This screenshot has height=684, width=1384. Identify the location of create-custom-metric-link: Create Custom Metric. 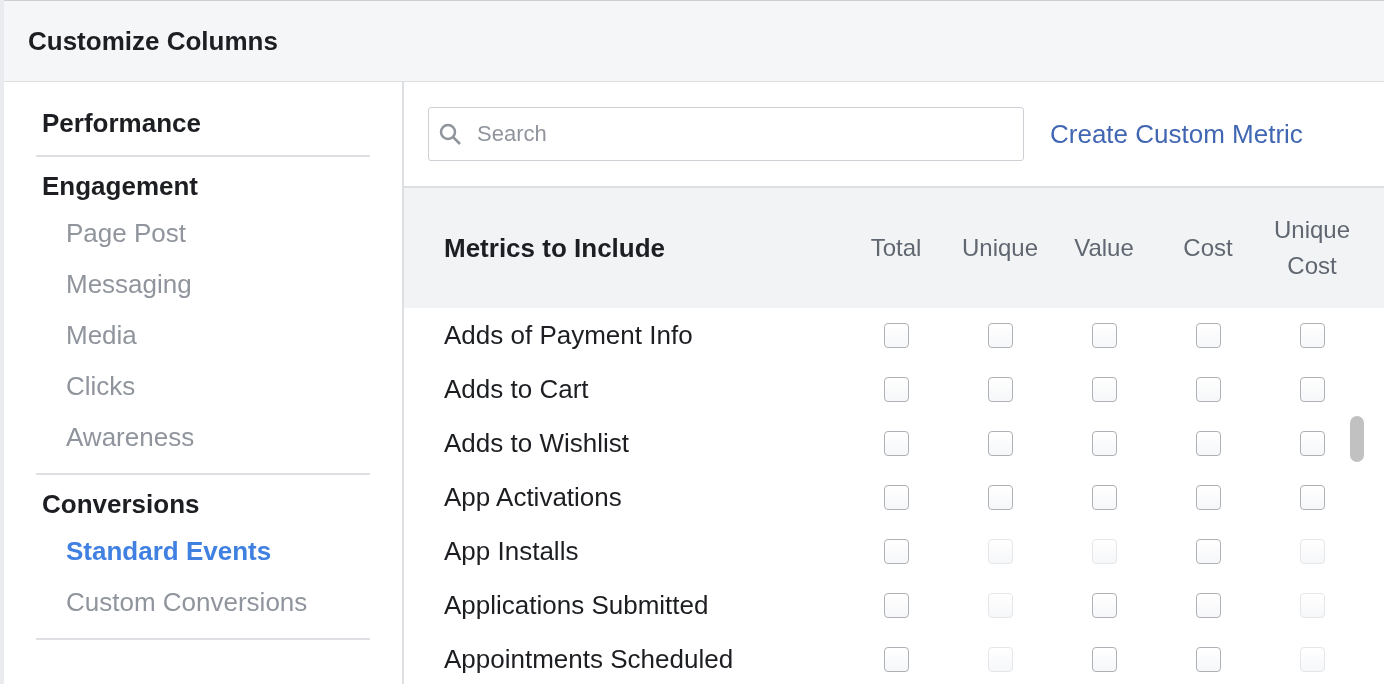
(1176, 134).